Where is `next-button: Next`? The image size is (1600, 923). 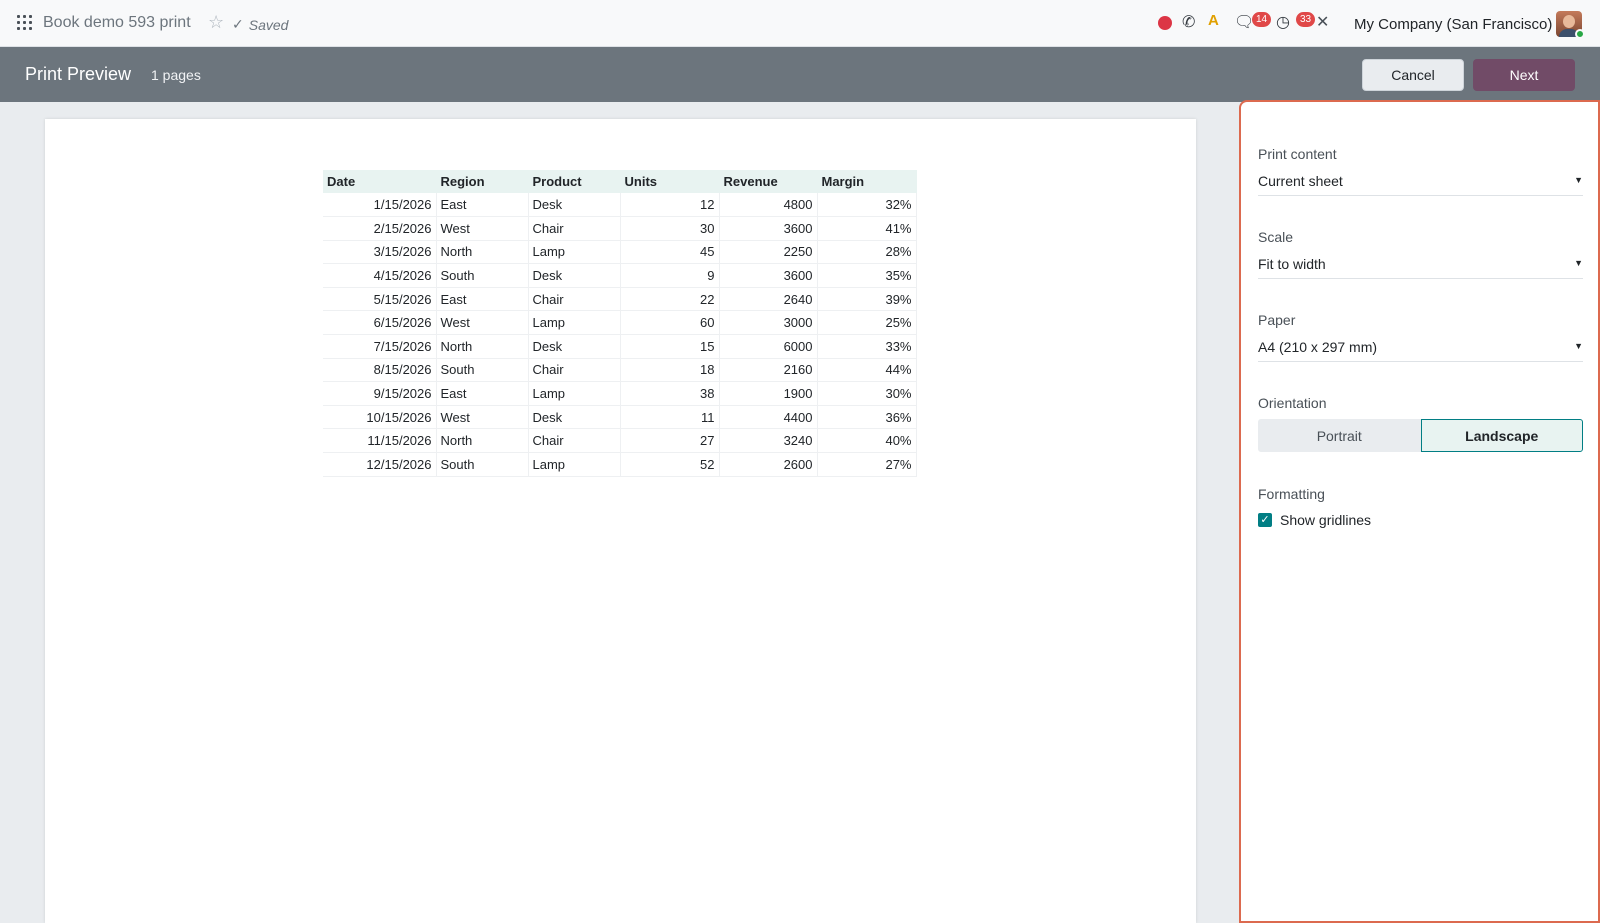 next-button: Next is located at coordinates (1524, 75).